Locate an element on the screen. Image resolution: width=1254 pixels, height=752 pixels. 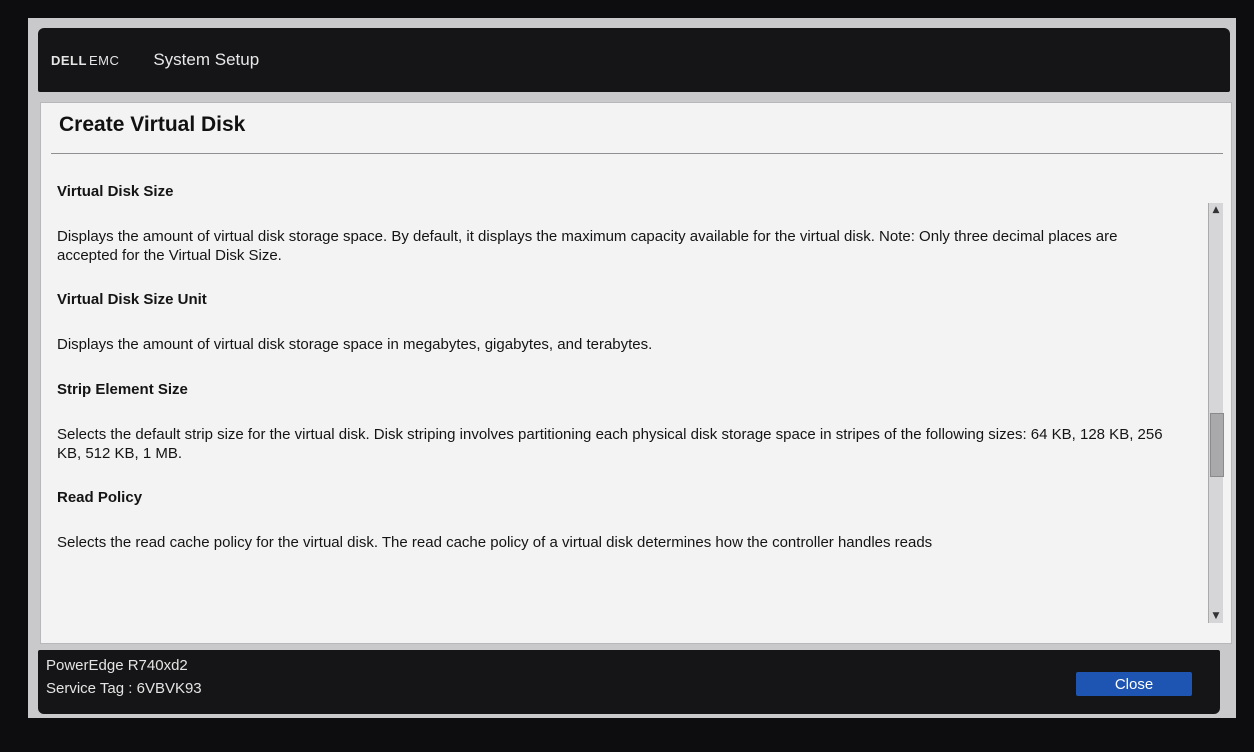
section-heading-virtual-disk-size-unit: Virtual Disk Size Unit is located at coordinates (132, 299).